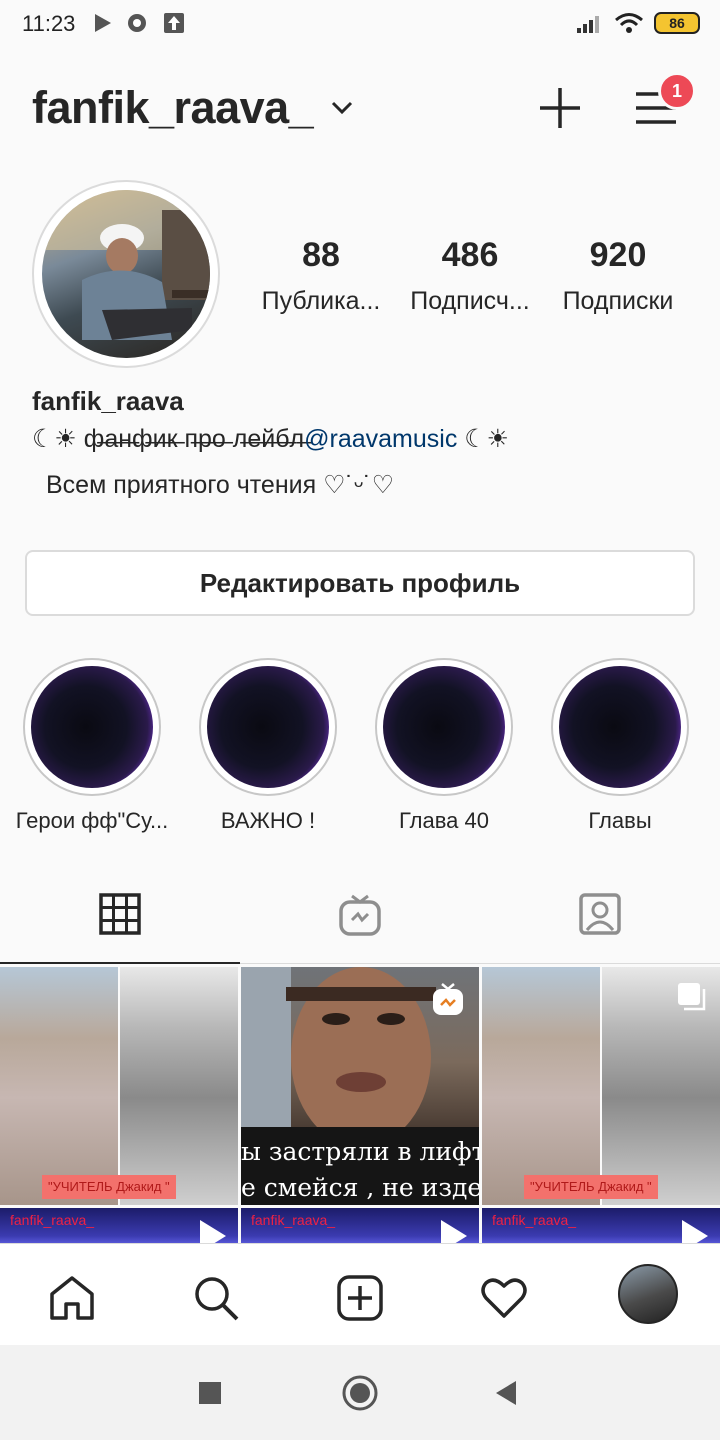  I want to click on post-photo-right, so click(179, 1086).